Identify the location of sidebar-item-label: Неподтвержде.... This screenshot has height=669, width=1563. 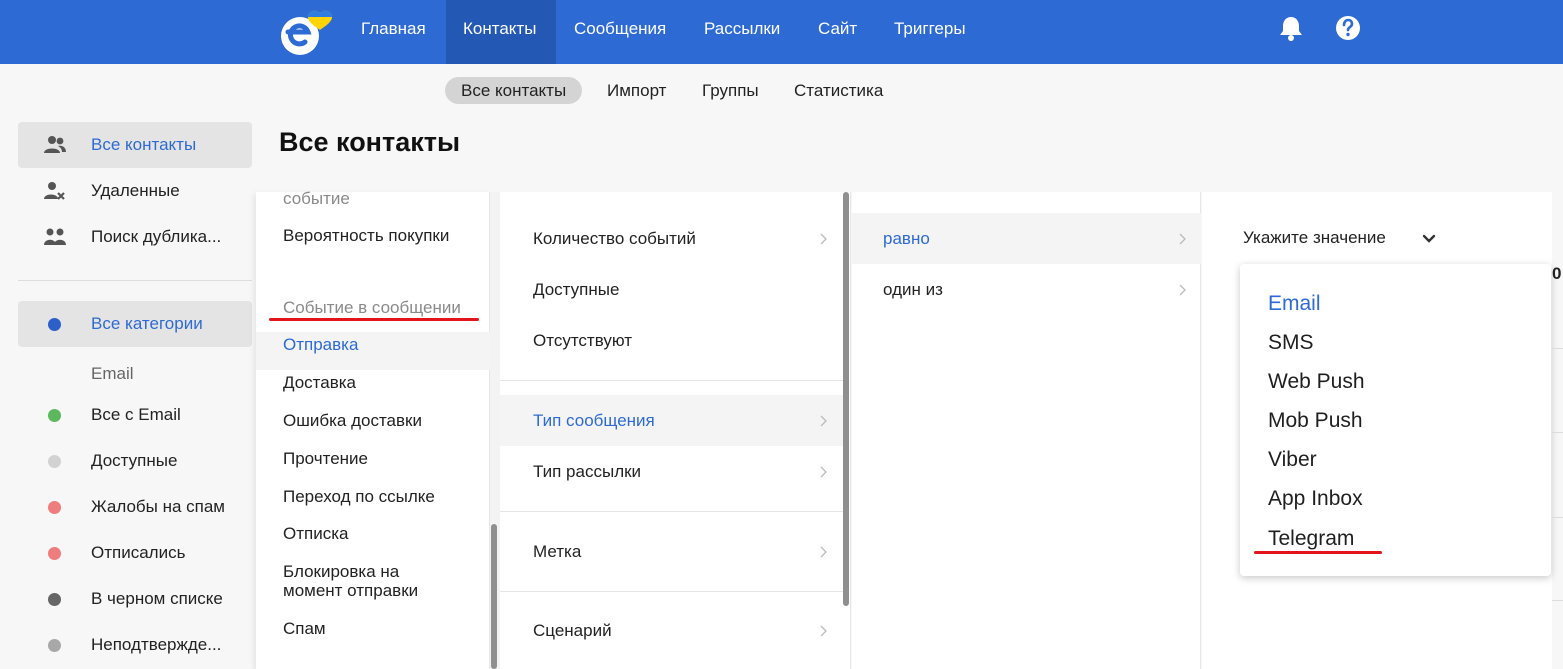
(156, 644).